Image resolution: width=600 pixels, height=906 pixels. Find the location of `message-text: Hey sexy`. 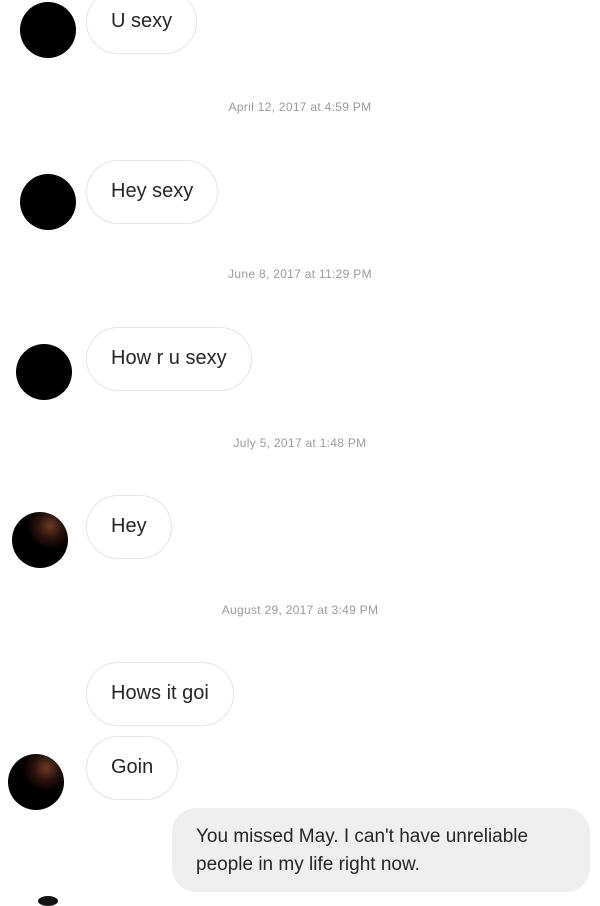

message-text: Hey sexy is located at coordinates (152, 191).